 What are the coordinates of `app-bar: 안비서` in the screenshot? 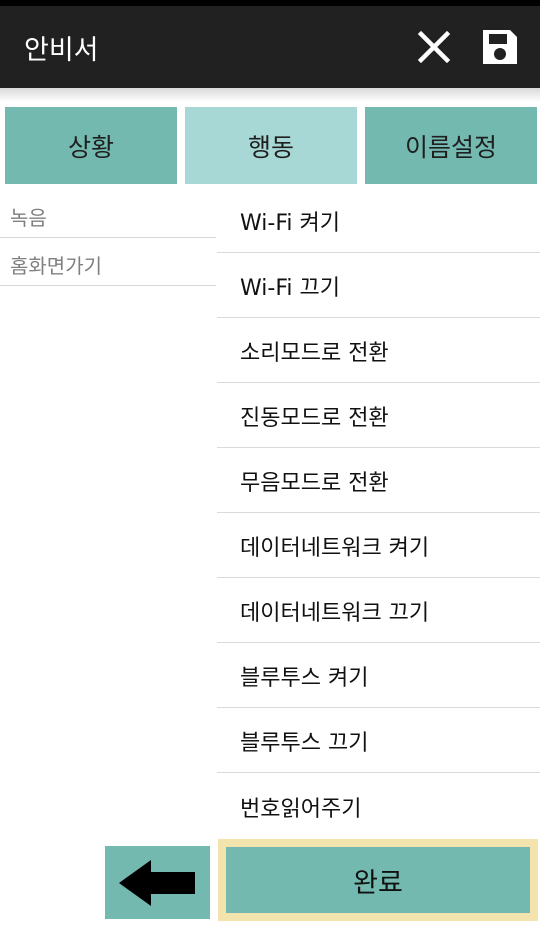 It's located at (270, 47).